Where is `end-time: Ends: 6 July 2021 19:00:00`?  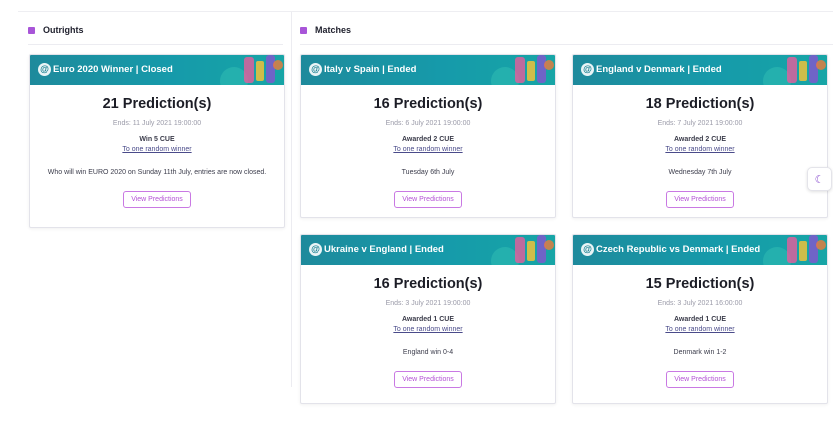
end-time: Ends: 6 July 2021 19:00:00 is located at coordinates (428, 123).